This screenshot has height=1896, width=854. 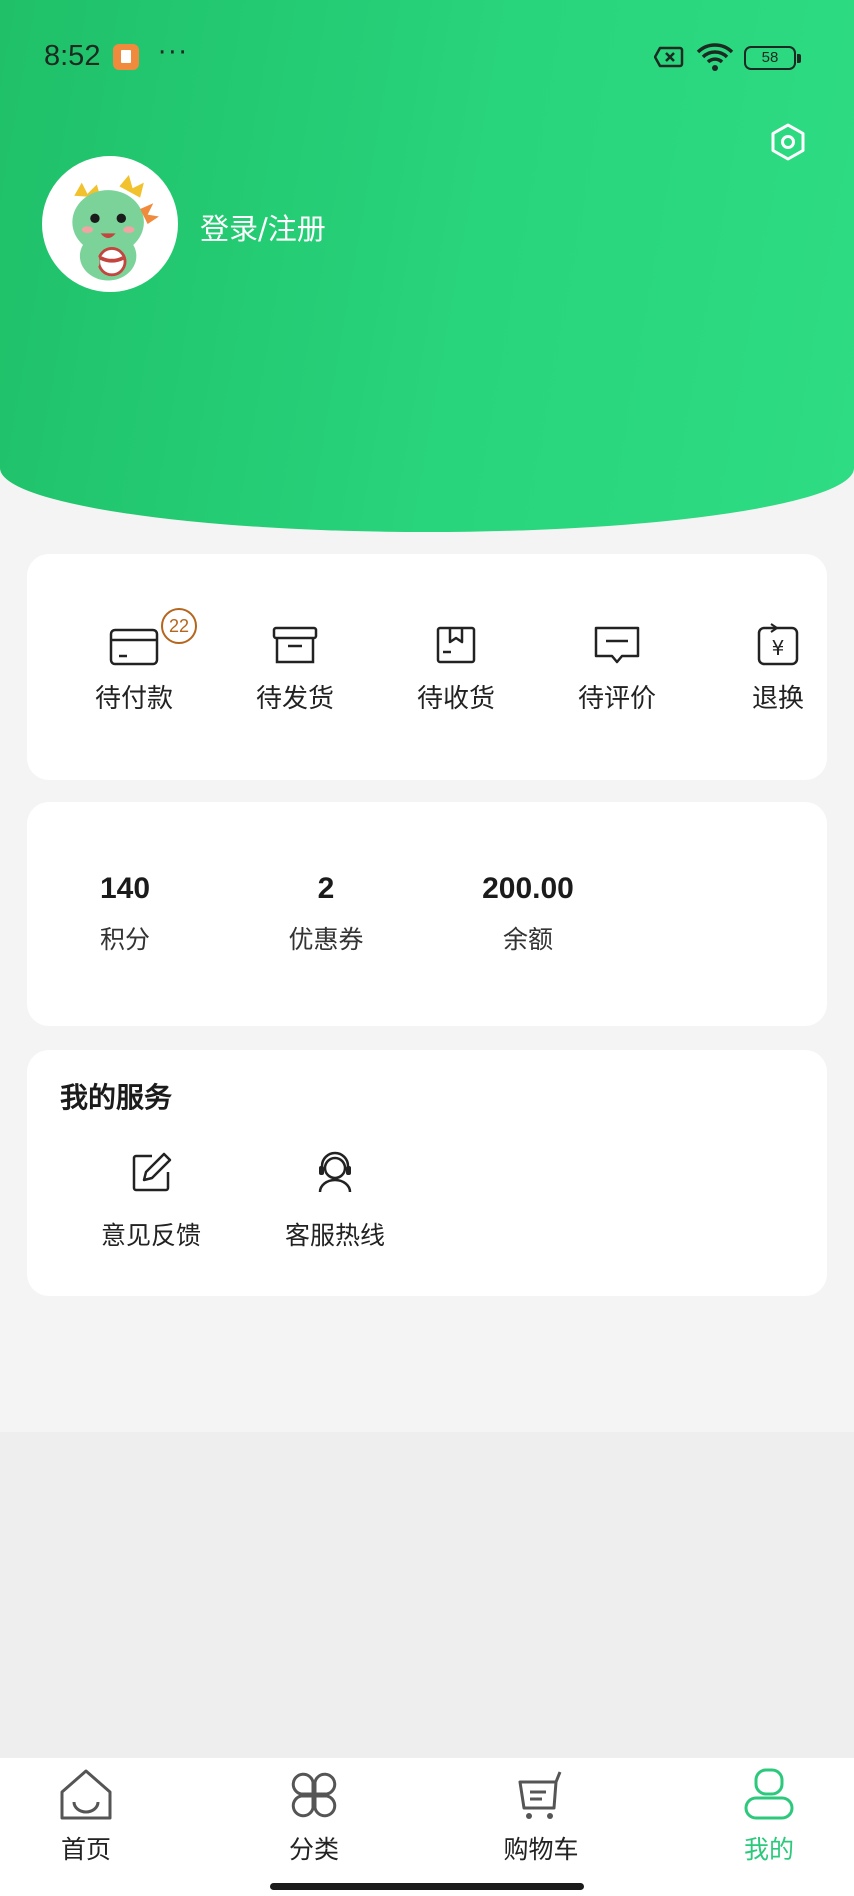 I want to click on tab-cart: 购物车, so click(x=541, y=1812).